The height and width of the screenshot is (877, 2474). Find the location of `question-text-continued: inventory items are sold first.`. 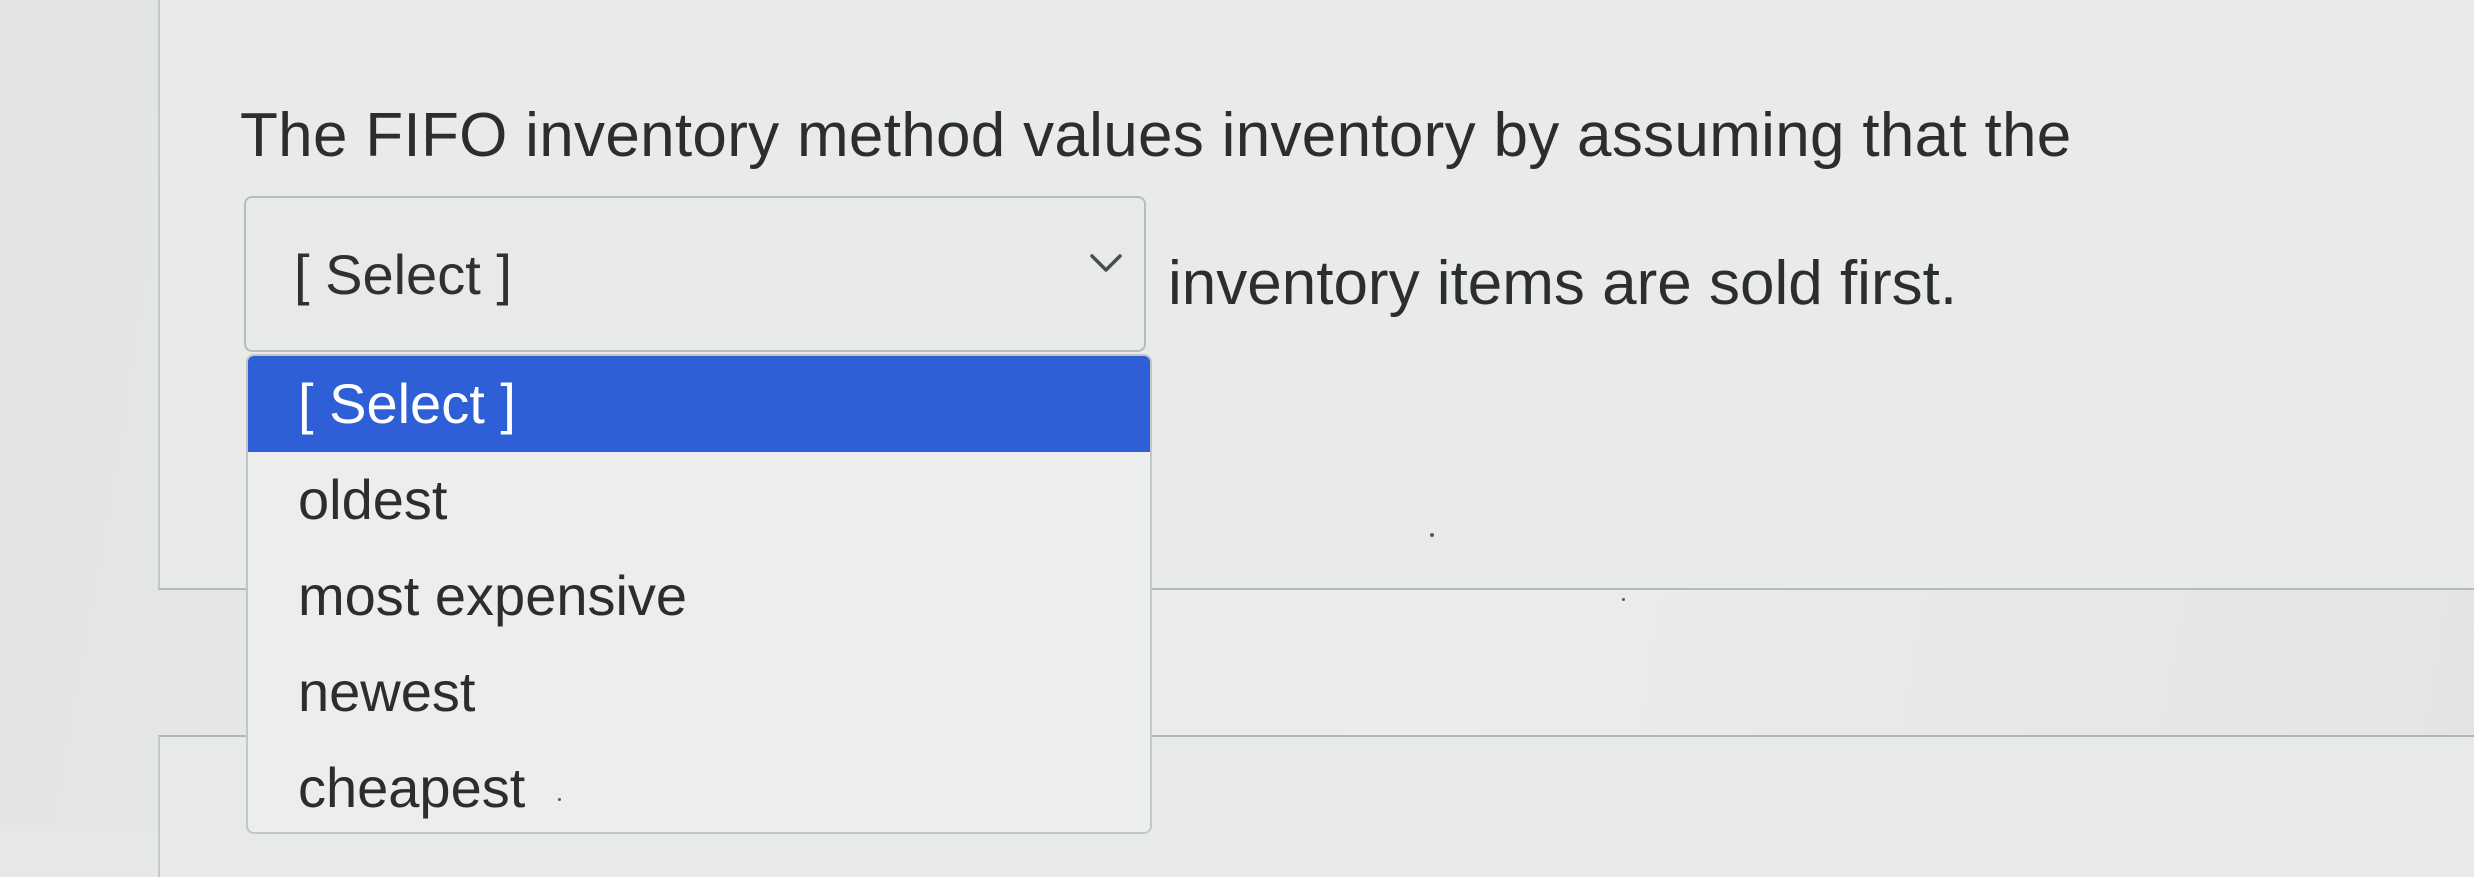

question-text-continued: inventory items are sold first. is located at coordinates (1563, 283).